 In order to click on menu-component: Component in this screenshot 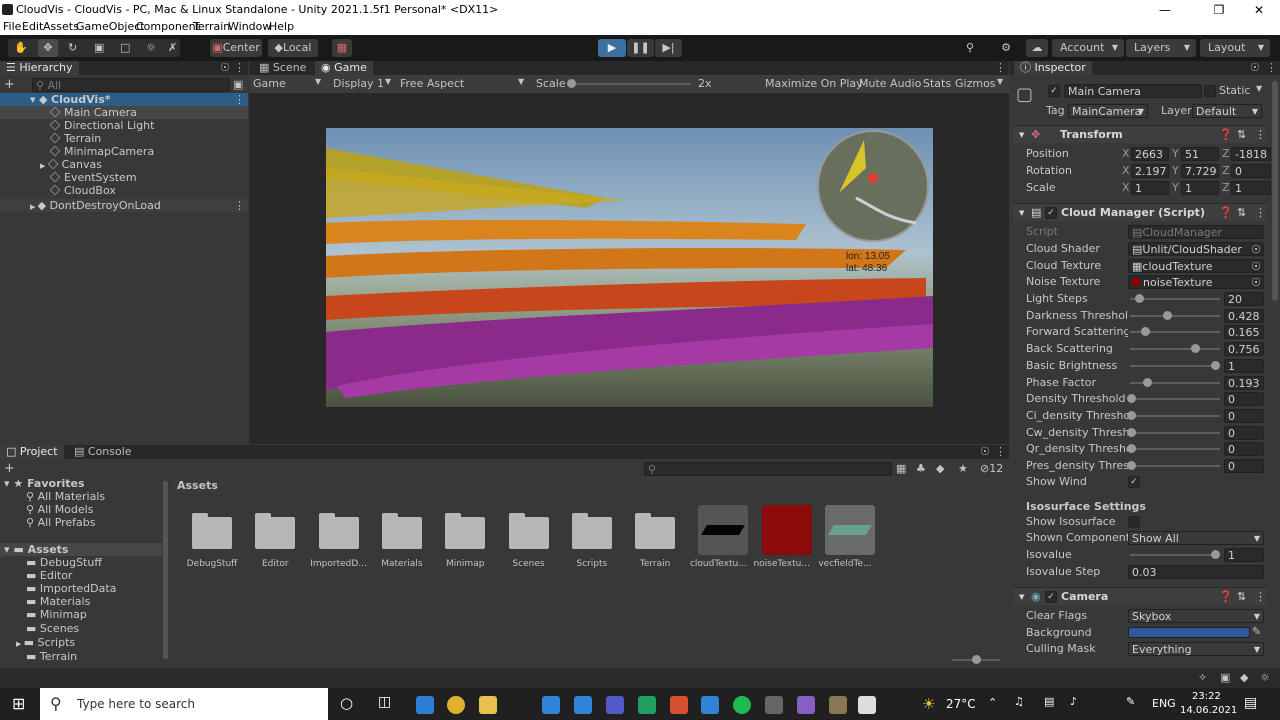, I will do `click(168, 26)`.